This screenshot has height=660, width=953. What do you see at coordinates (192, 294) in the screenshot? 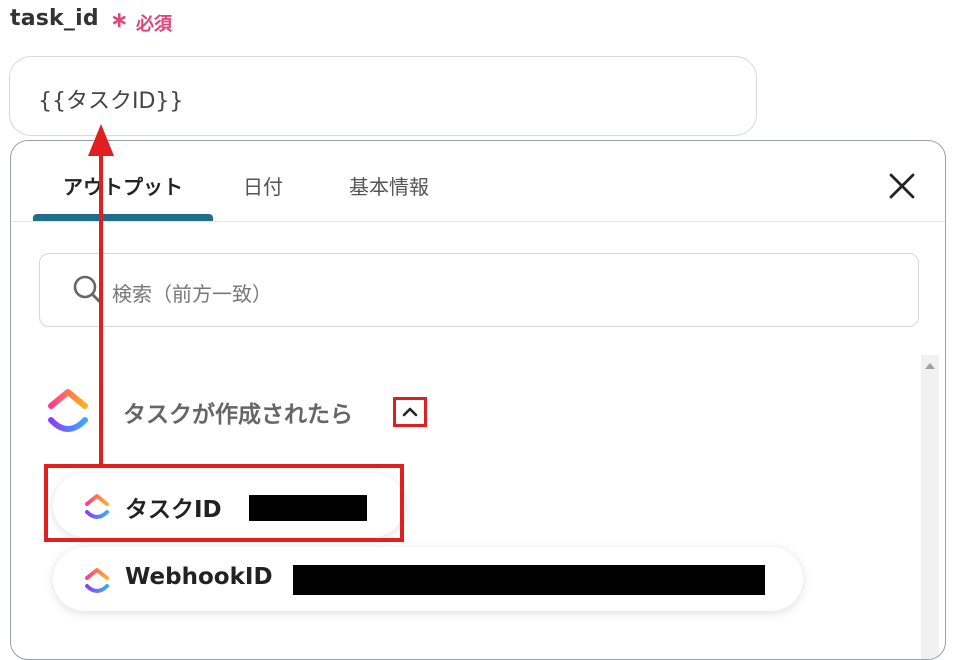
I see `search-placeholder: 検索（前方一致）` at bounding box center [192, 294].